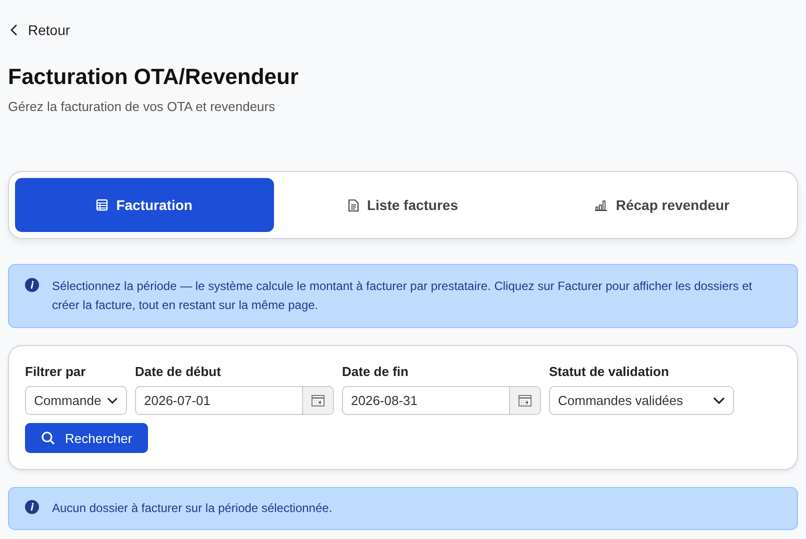  Describe the element at coordinates (142, 106) in the screenshot. I see `page-subtitle: Gérez la facturation de vos OTA et revendeurs` at that location.